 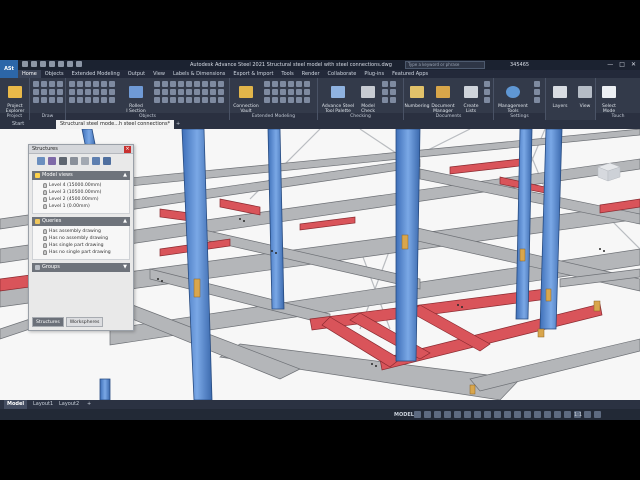 I want to click on management-tools-button: Management Tools, so click(x=513, y=97).